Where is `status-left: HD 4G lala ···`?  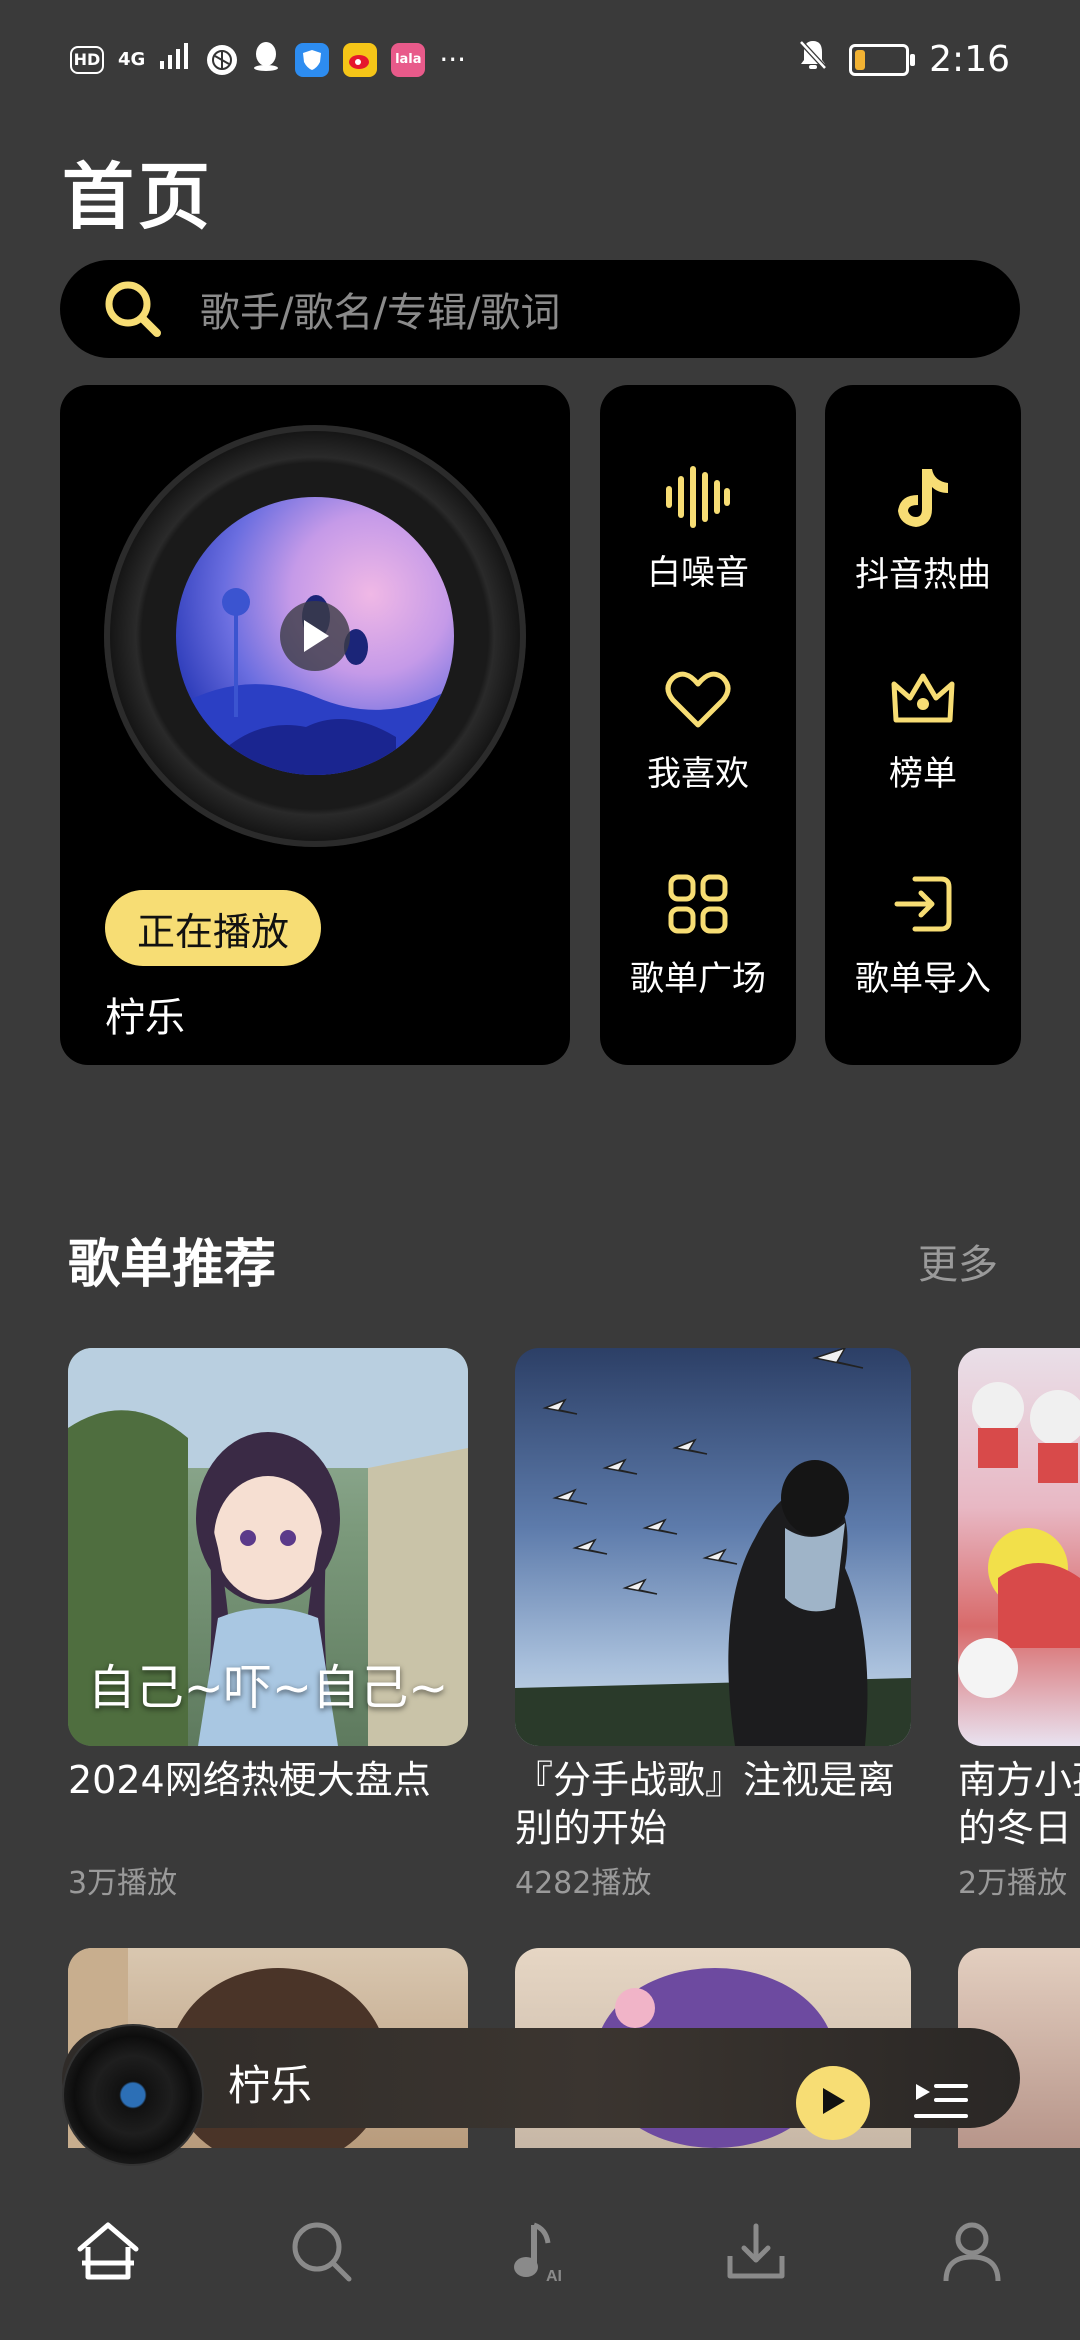
status-left: HD 4G lala ··· is located at coordinates (268, 59).